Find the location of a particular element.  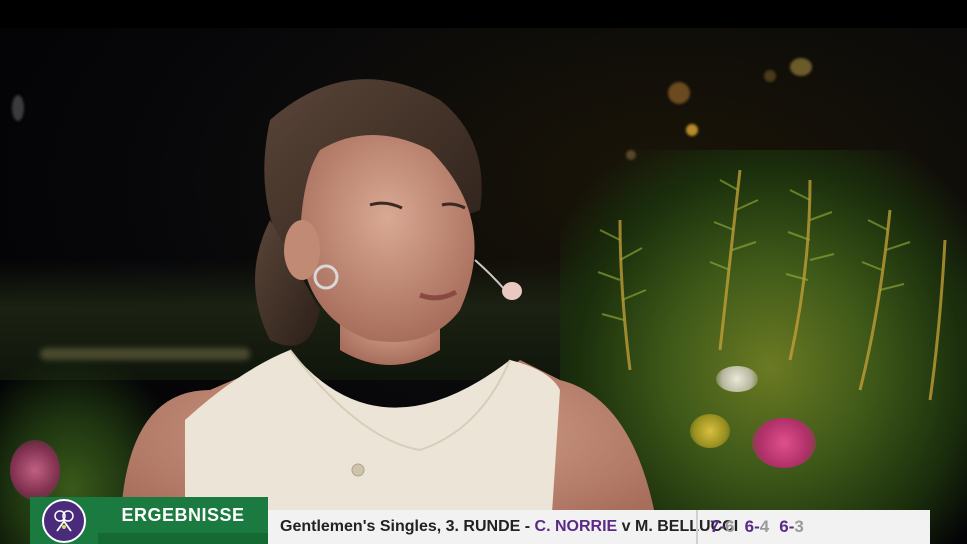

label-footer is located at coordinates (183, 538).